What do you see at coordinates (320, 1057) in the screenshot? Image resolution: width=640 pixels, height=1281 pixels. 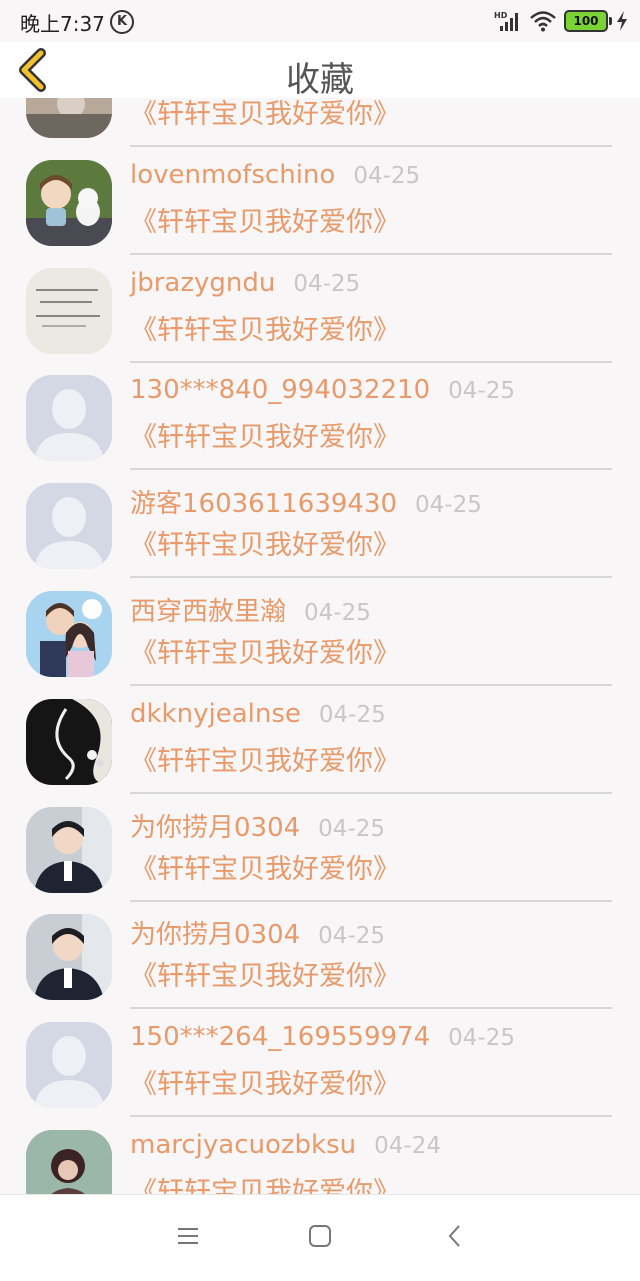 I see `list-item: 150***264_169559974 04-25 《轩轩宝贝我好爱你》` at bounding box center [320, 1057].